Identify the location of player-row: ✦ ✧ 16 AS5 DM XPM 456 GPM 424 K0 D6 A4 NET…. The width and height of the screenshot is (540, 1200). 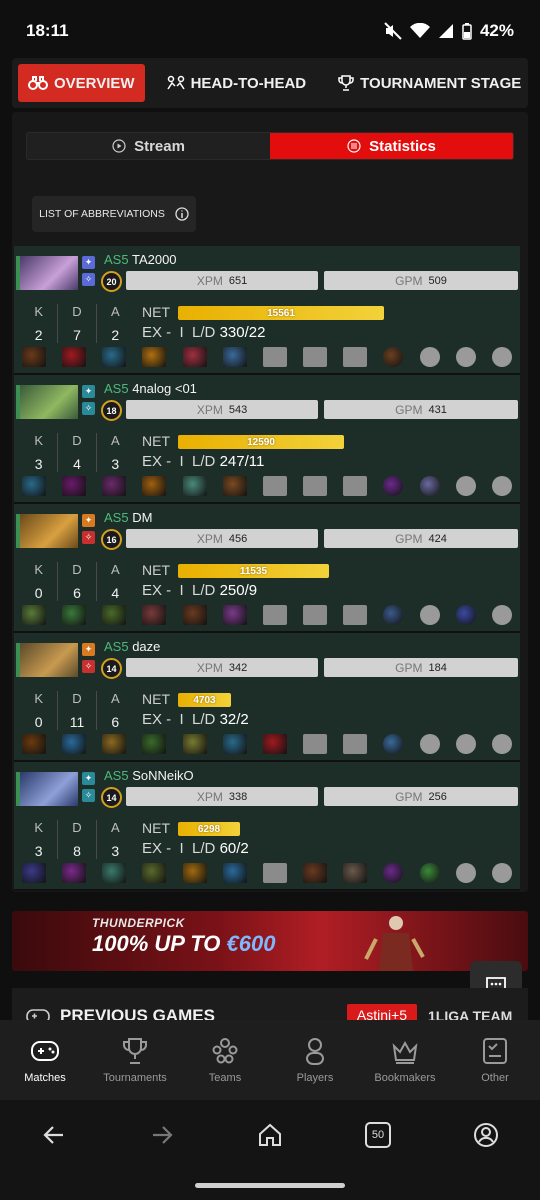
(267, 568).